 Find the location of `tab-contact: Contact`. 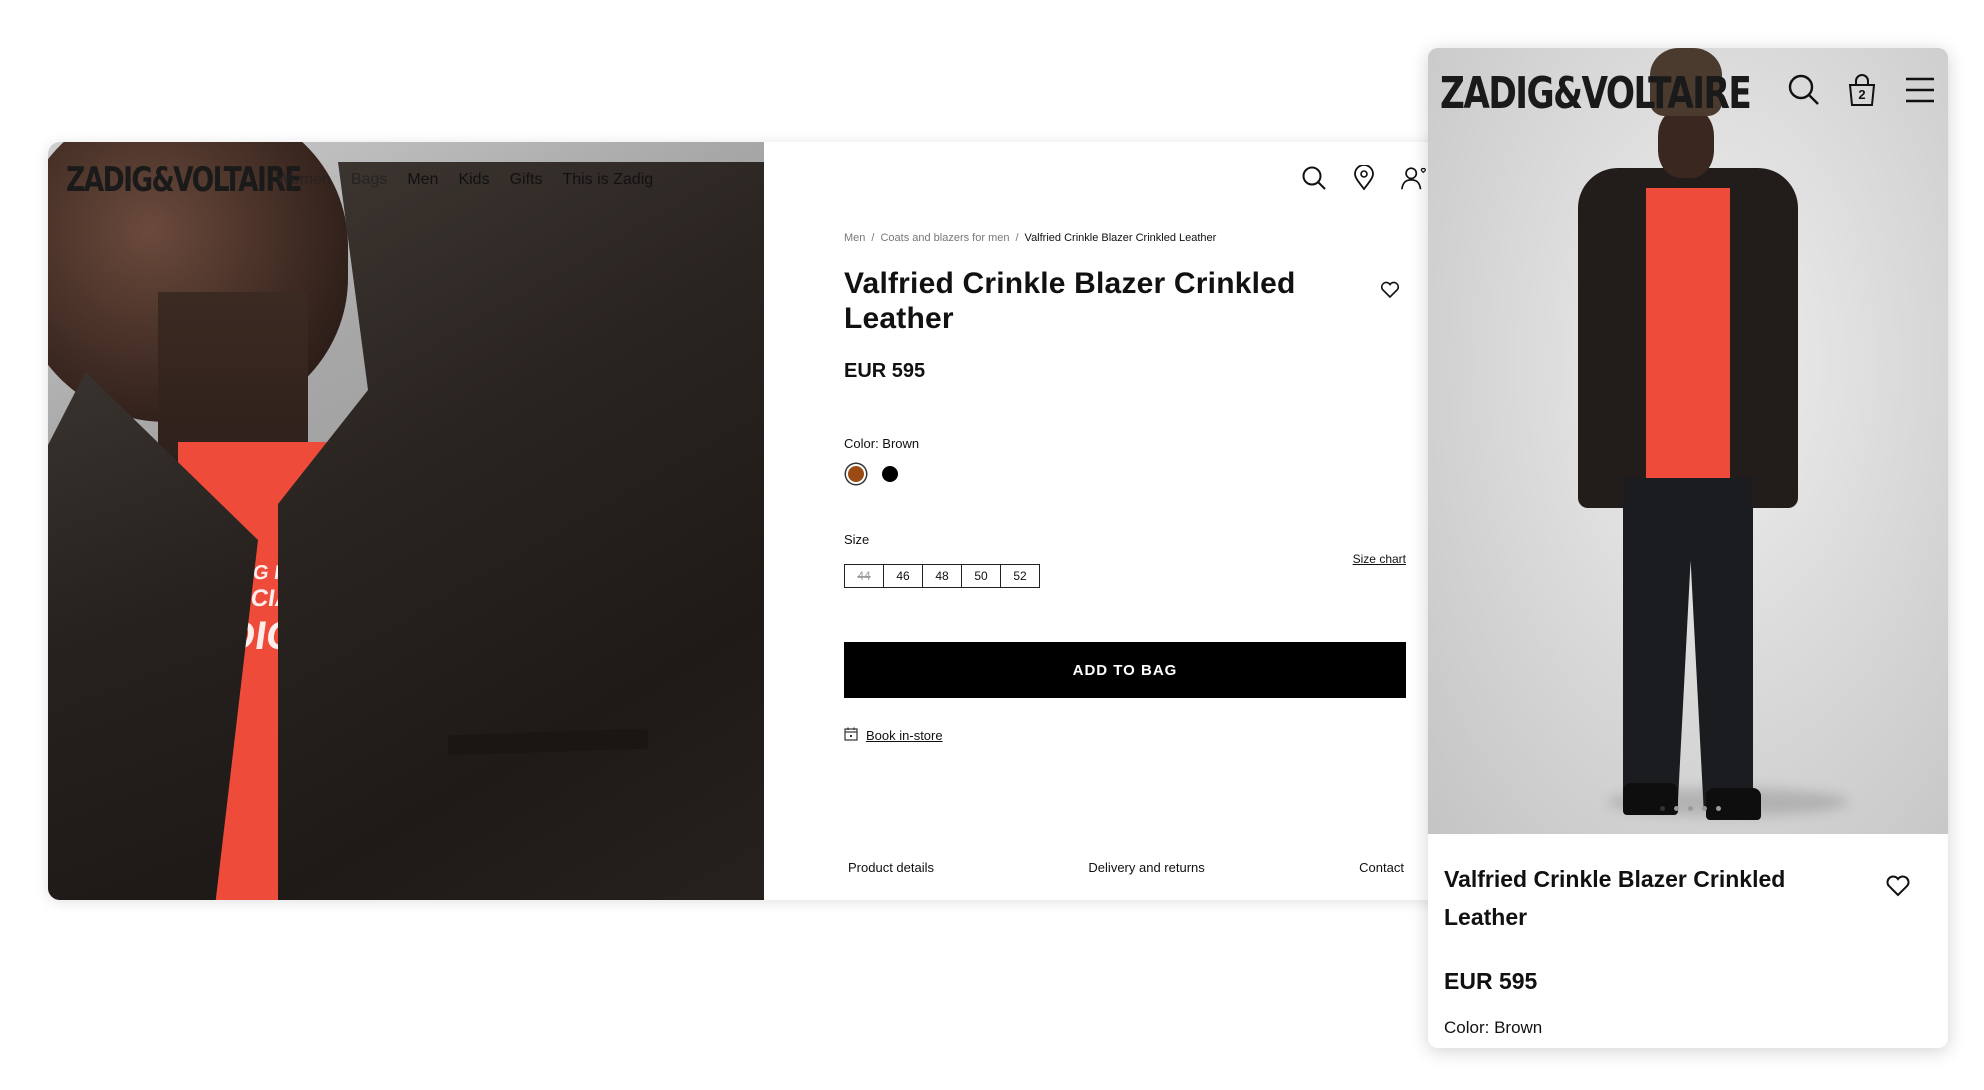

tab-contact: Contact is located at coordinates (1381, 867).